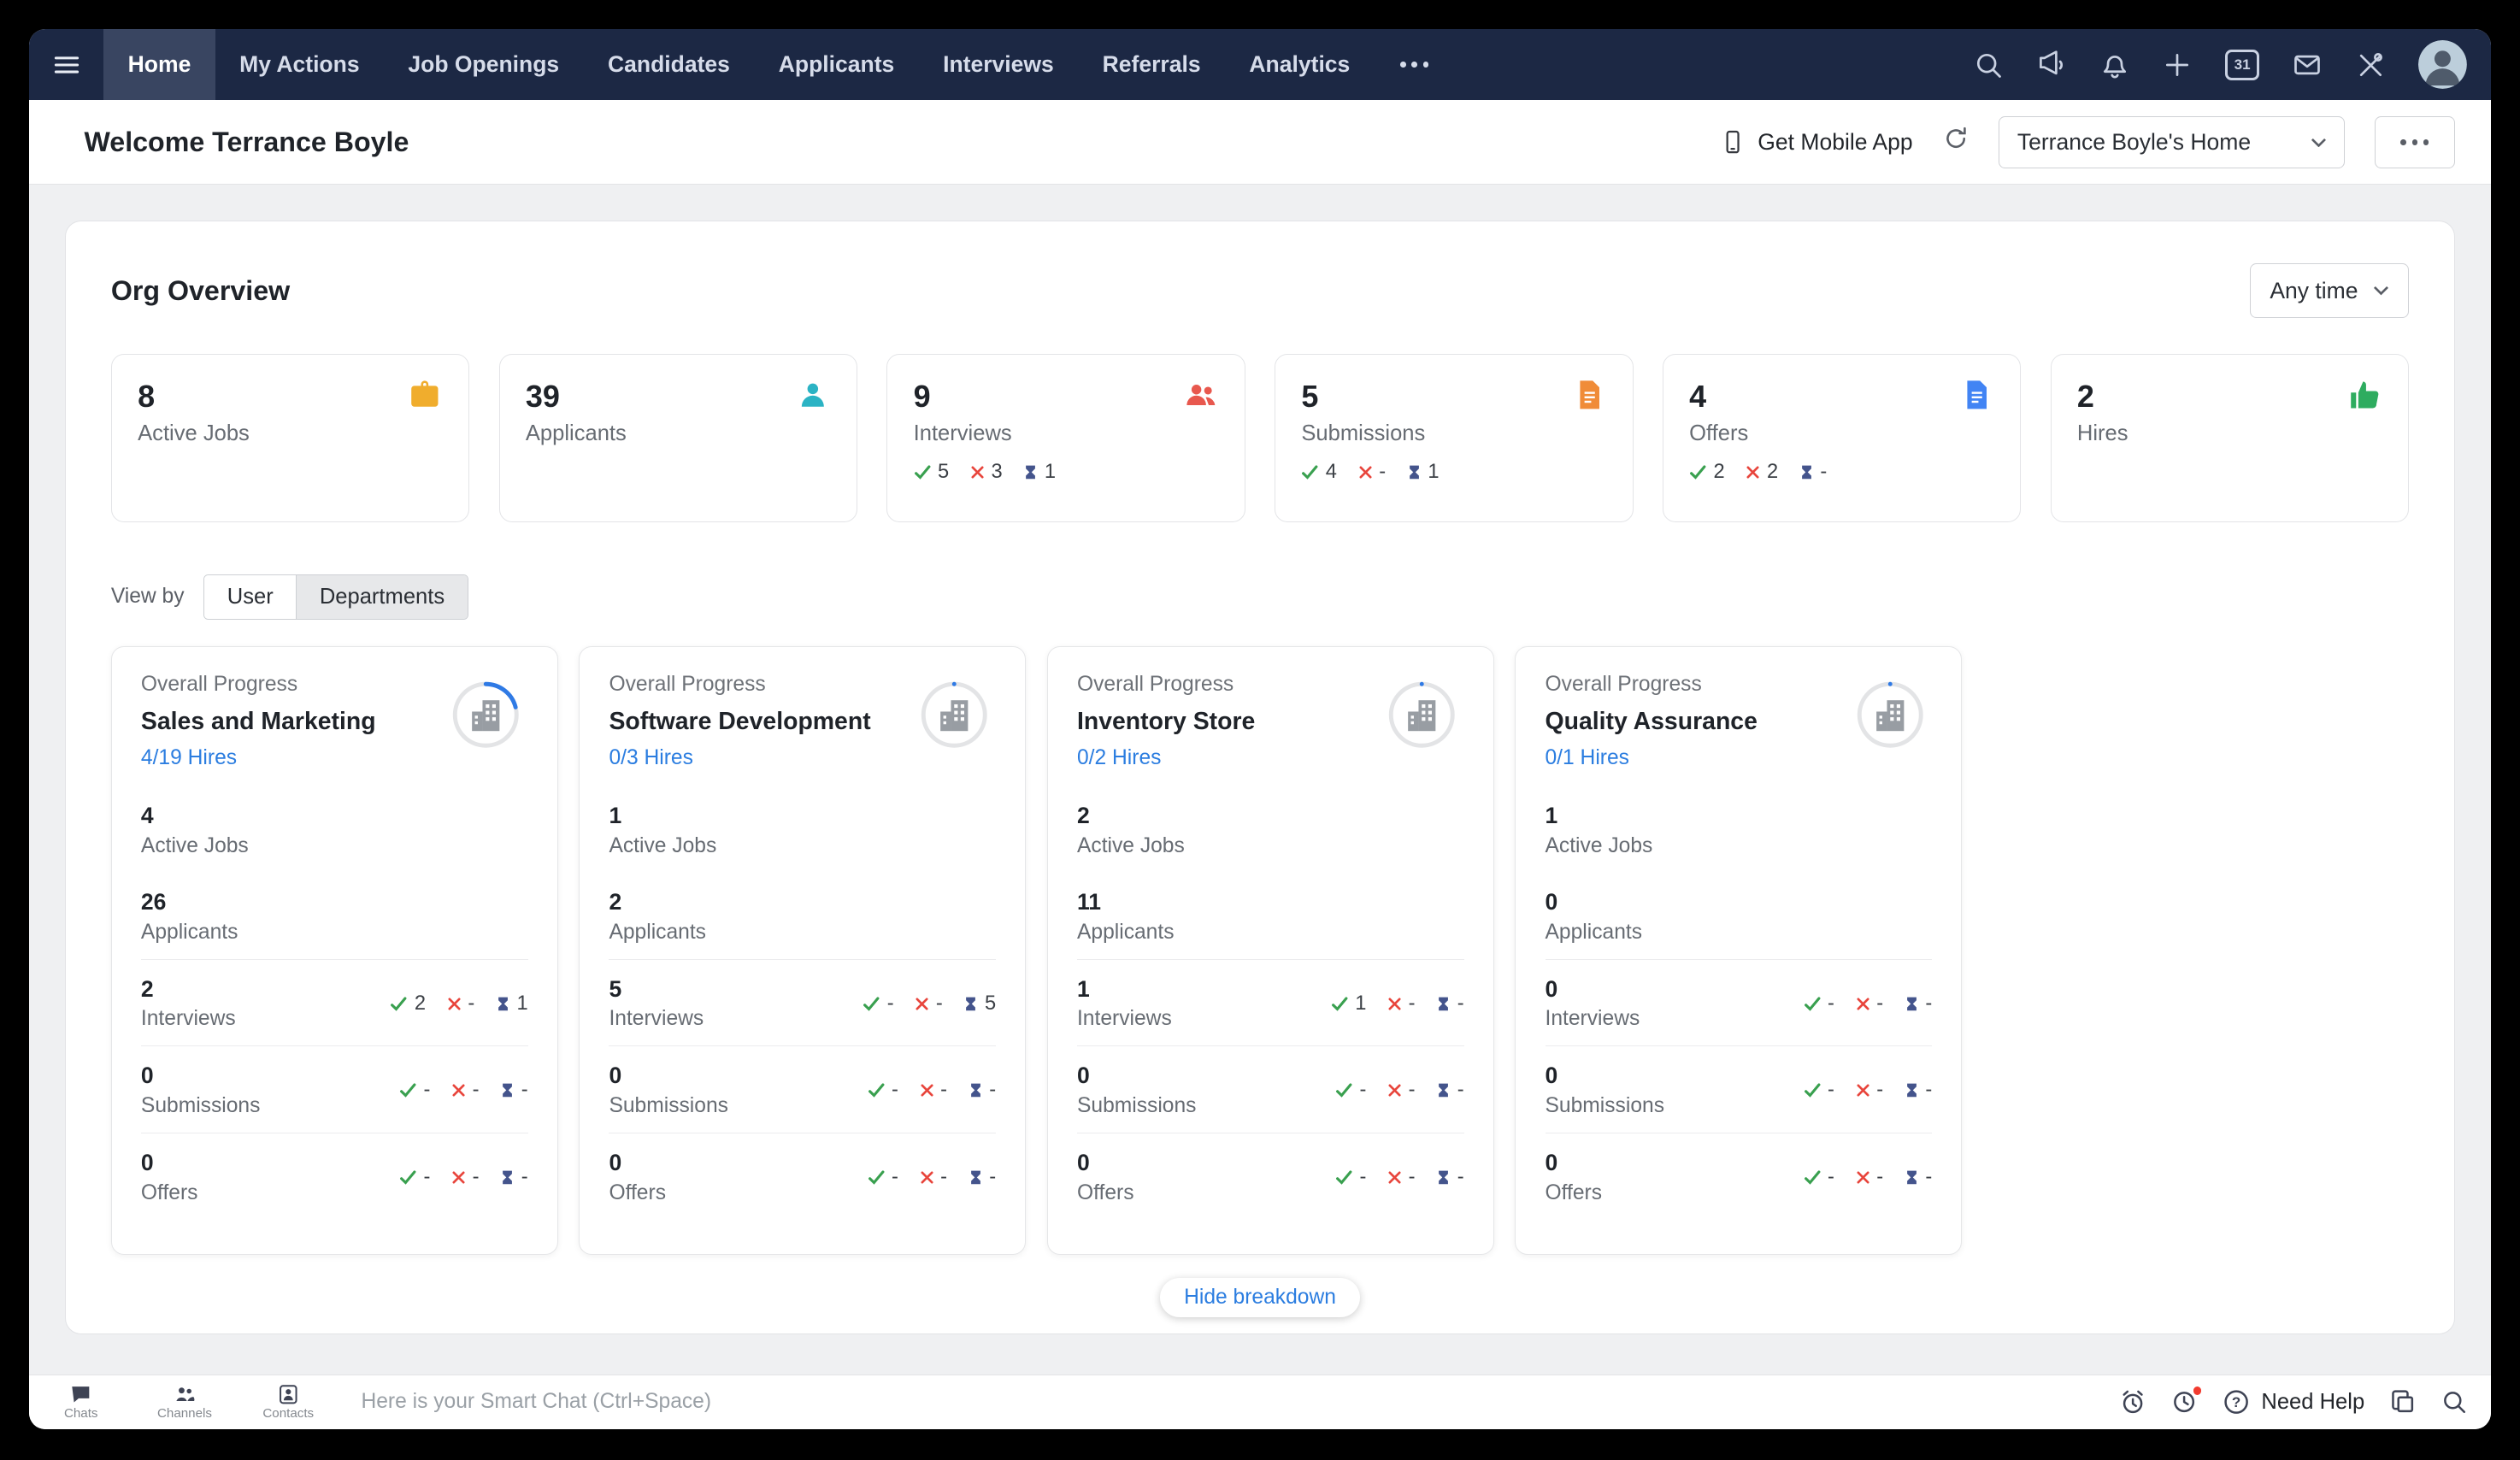 This screenshot has width=2520, height=1460. What do you see at coordinates (2403, 1402) in the screenshot?
I see `copy-icon` at bounding box center [2403, 1402].